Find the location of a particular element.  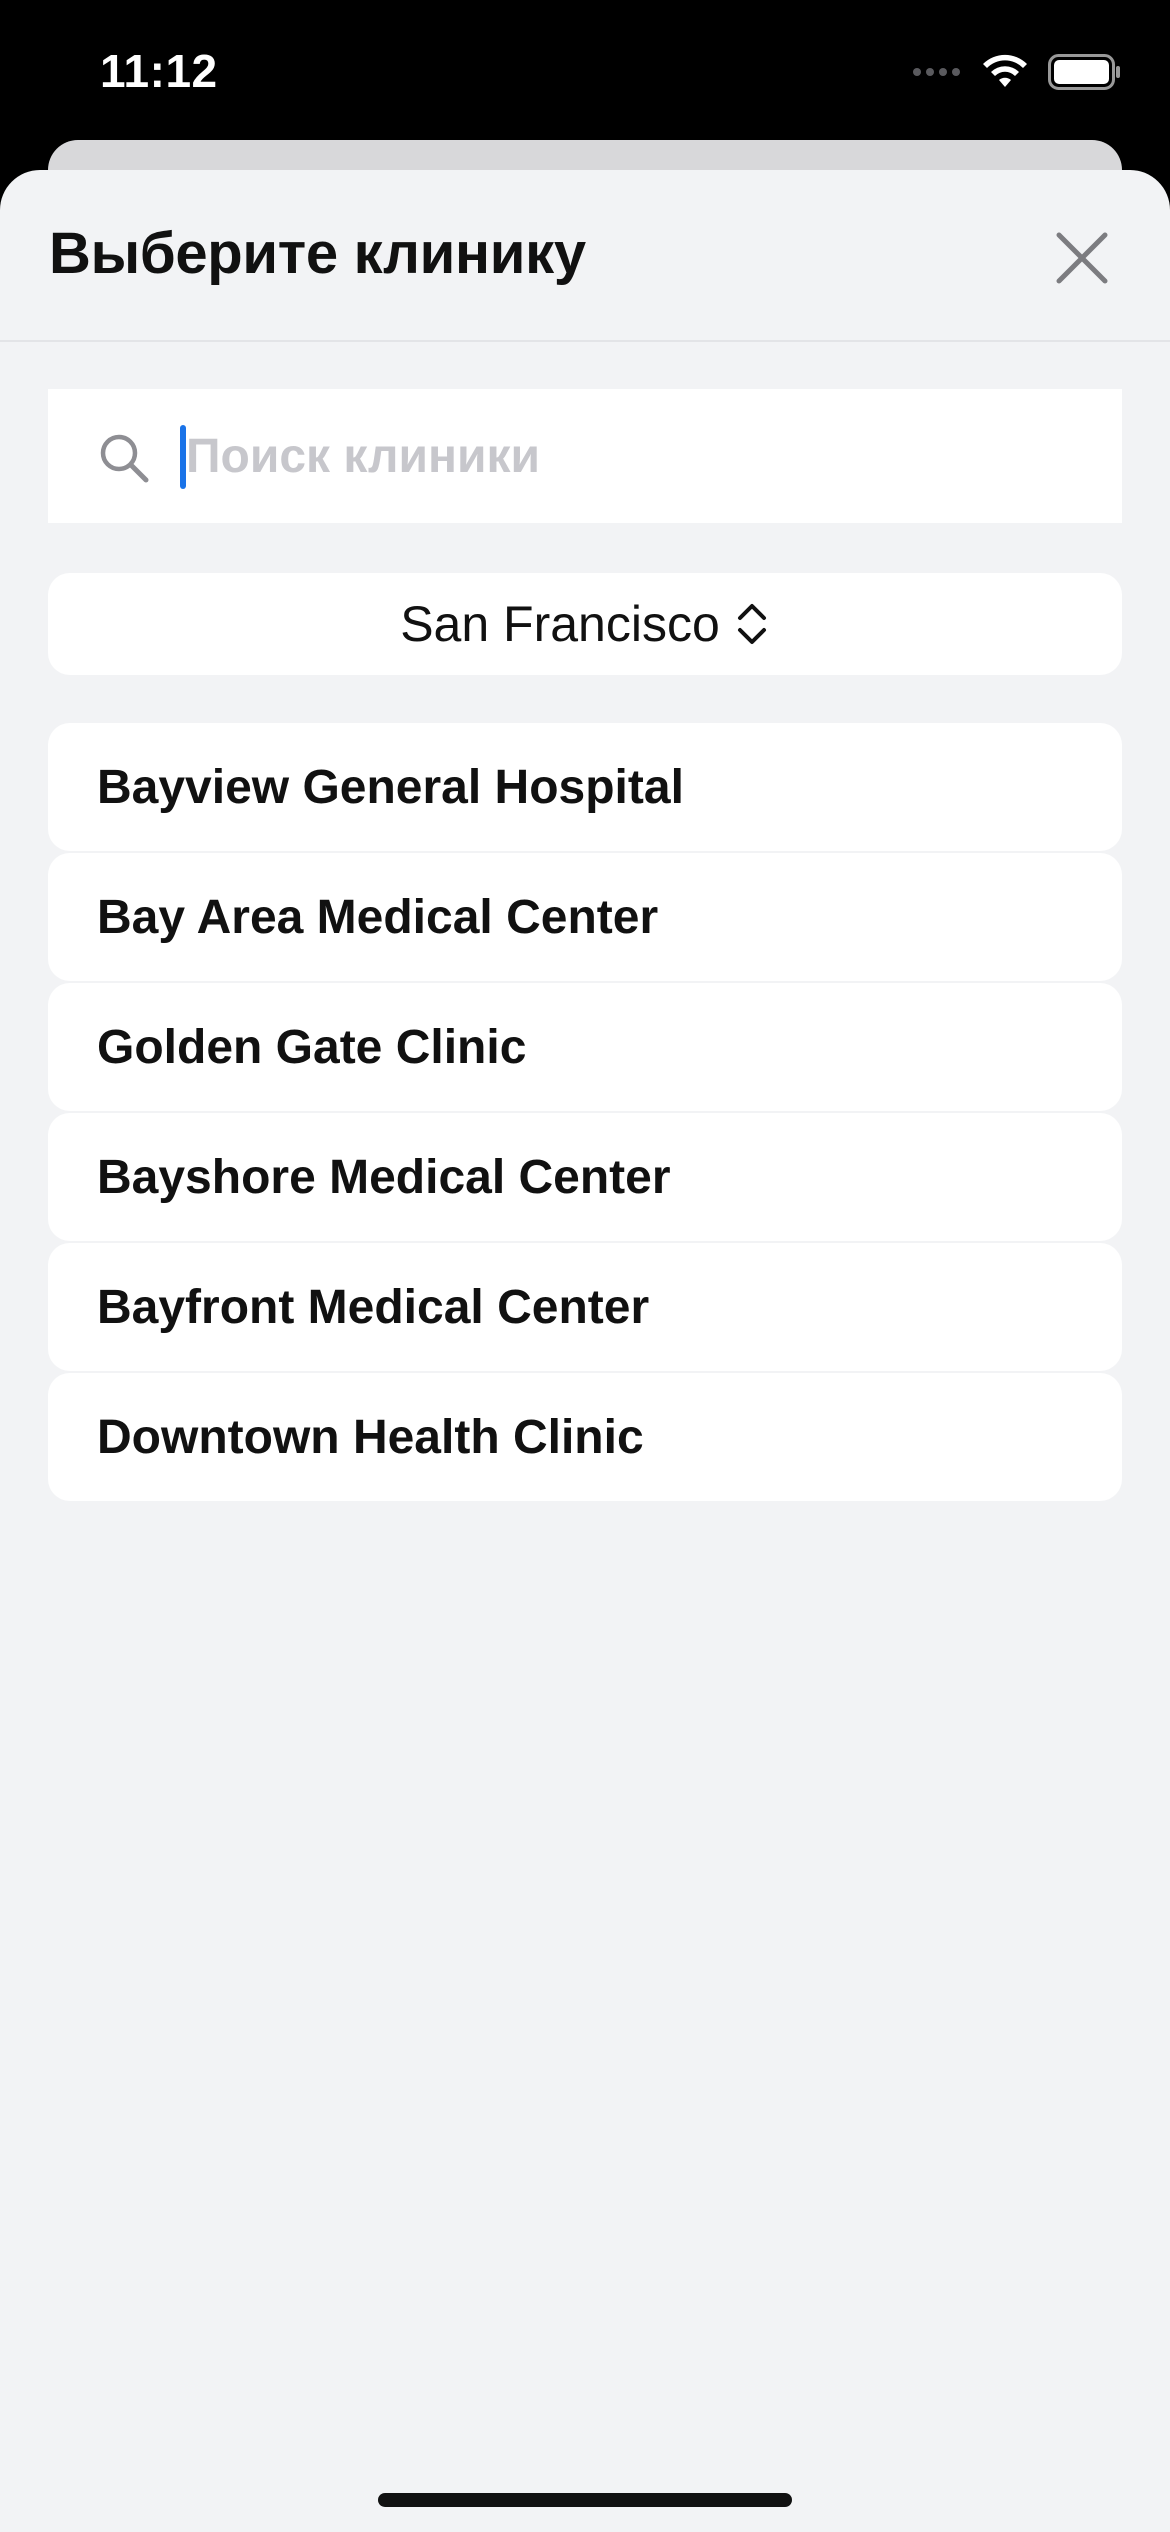

status-bar: 11:12 is located at coordinates (585, 70).